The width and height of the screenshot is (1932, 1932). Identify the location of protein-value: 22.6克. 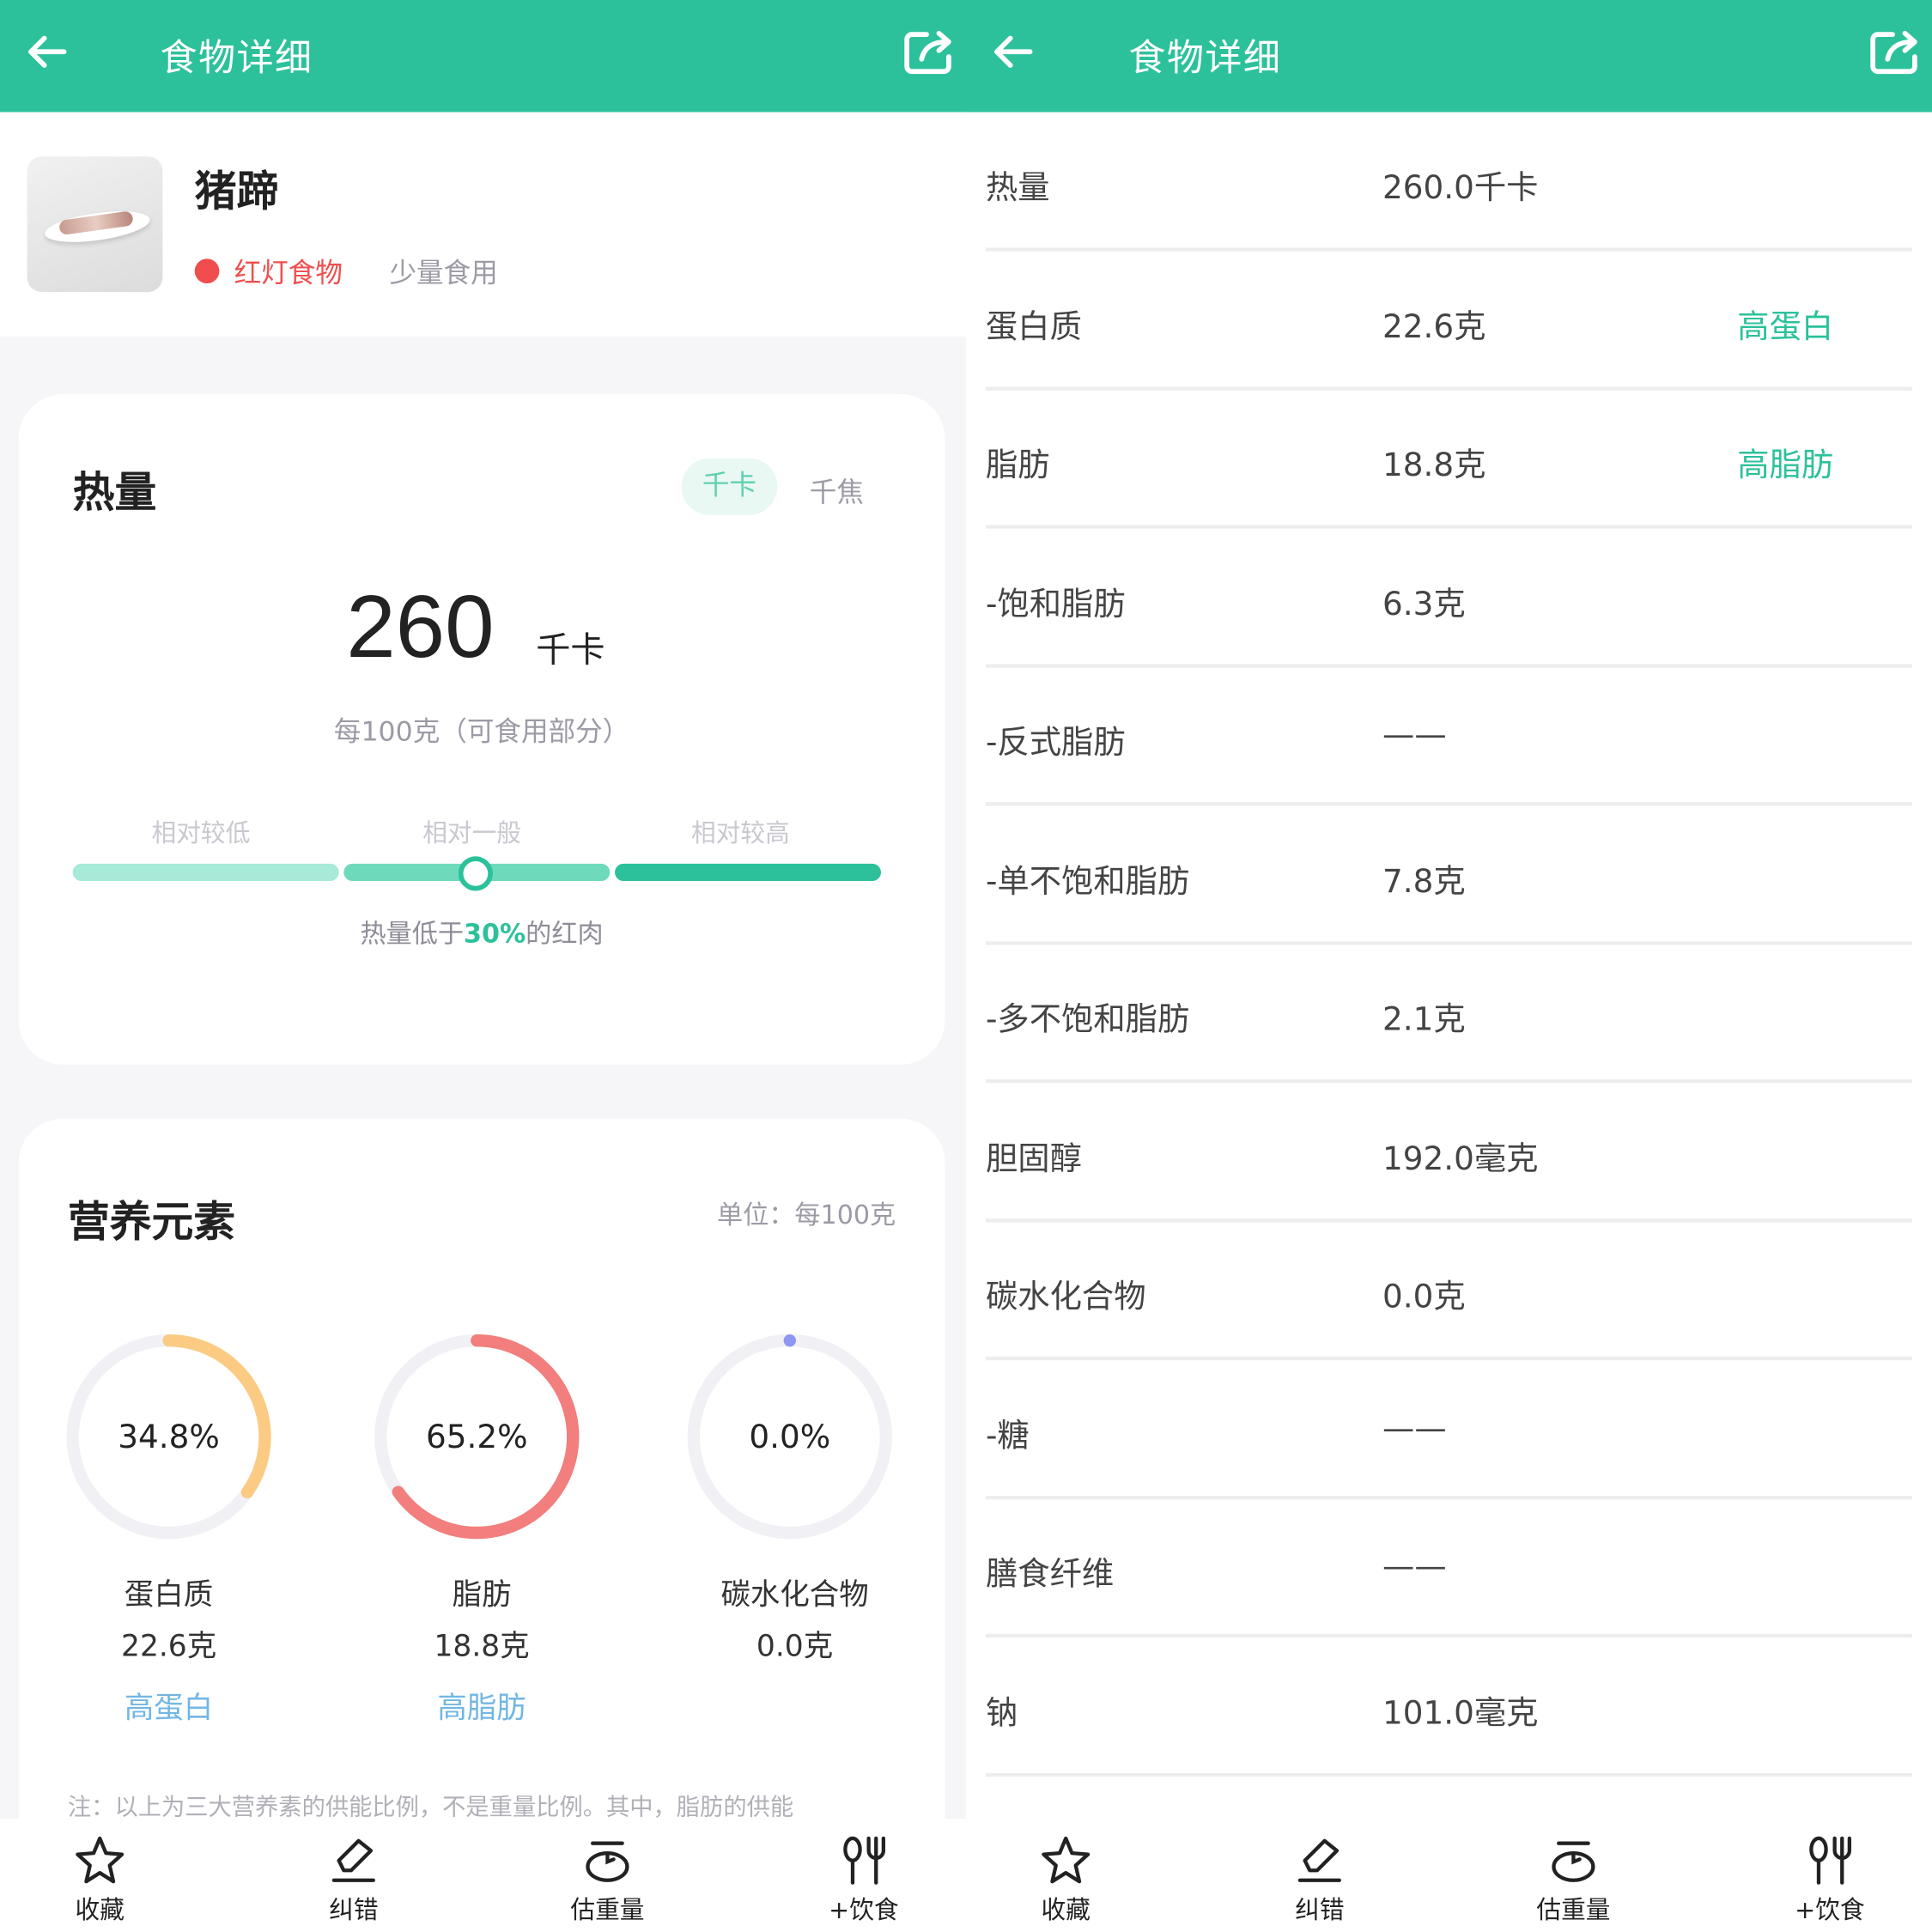
(169, 1646).